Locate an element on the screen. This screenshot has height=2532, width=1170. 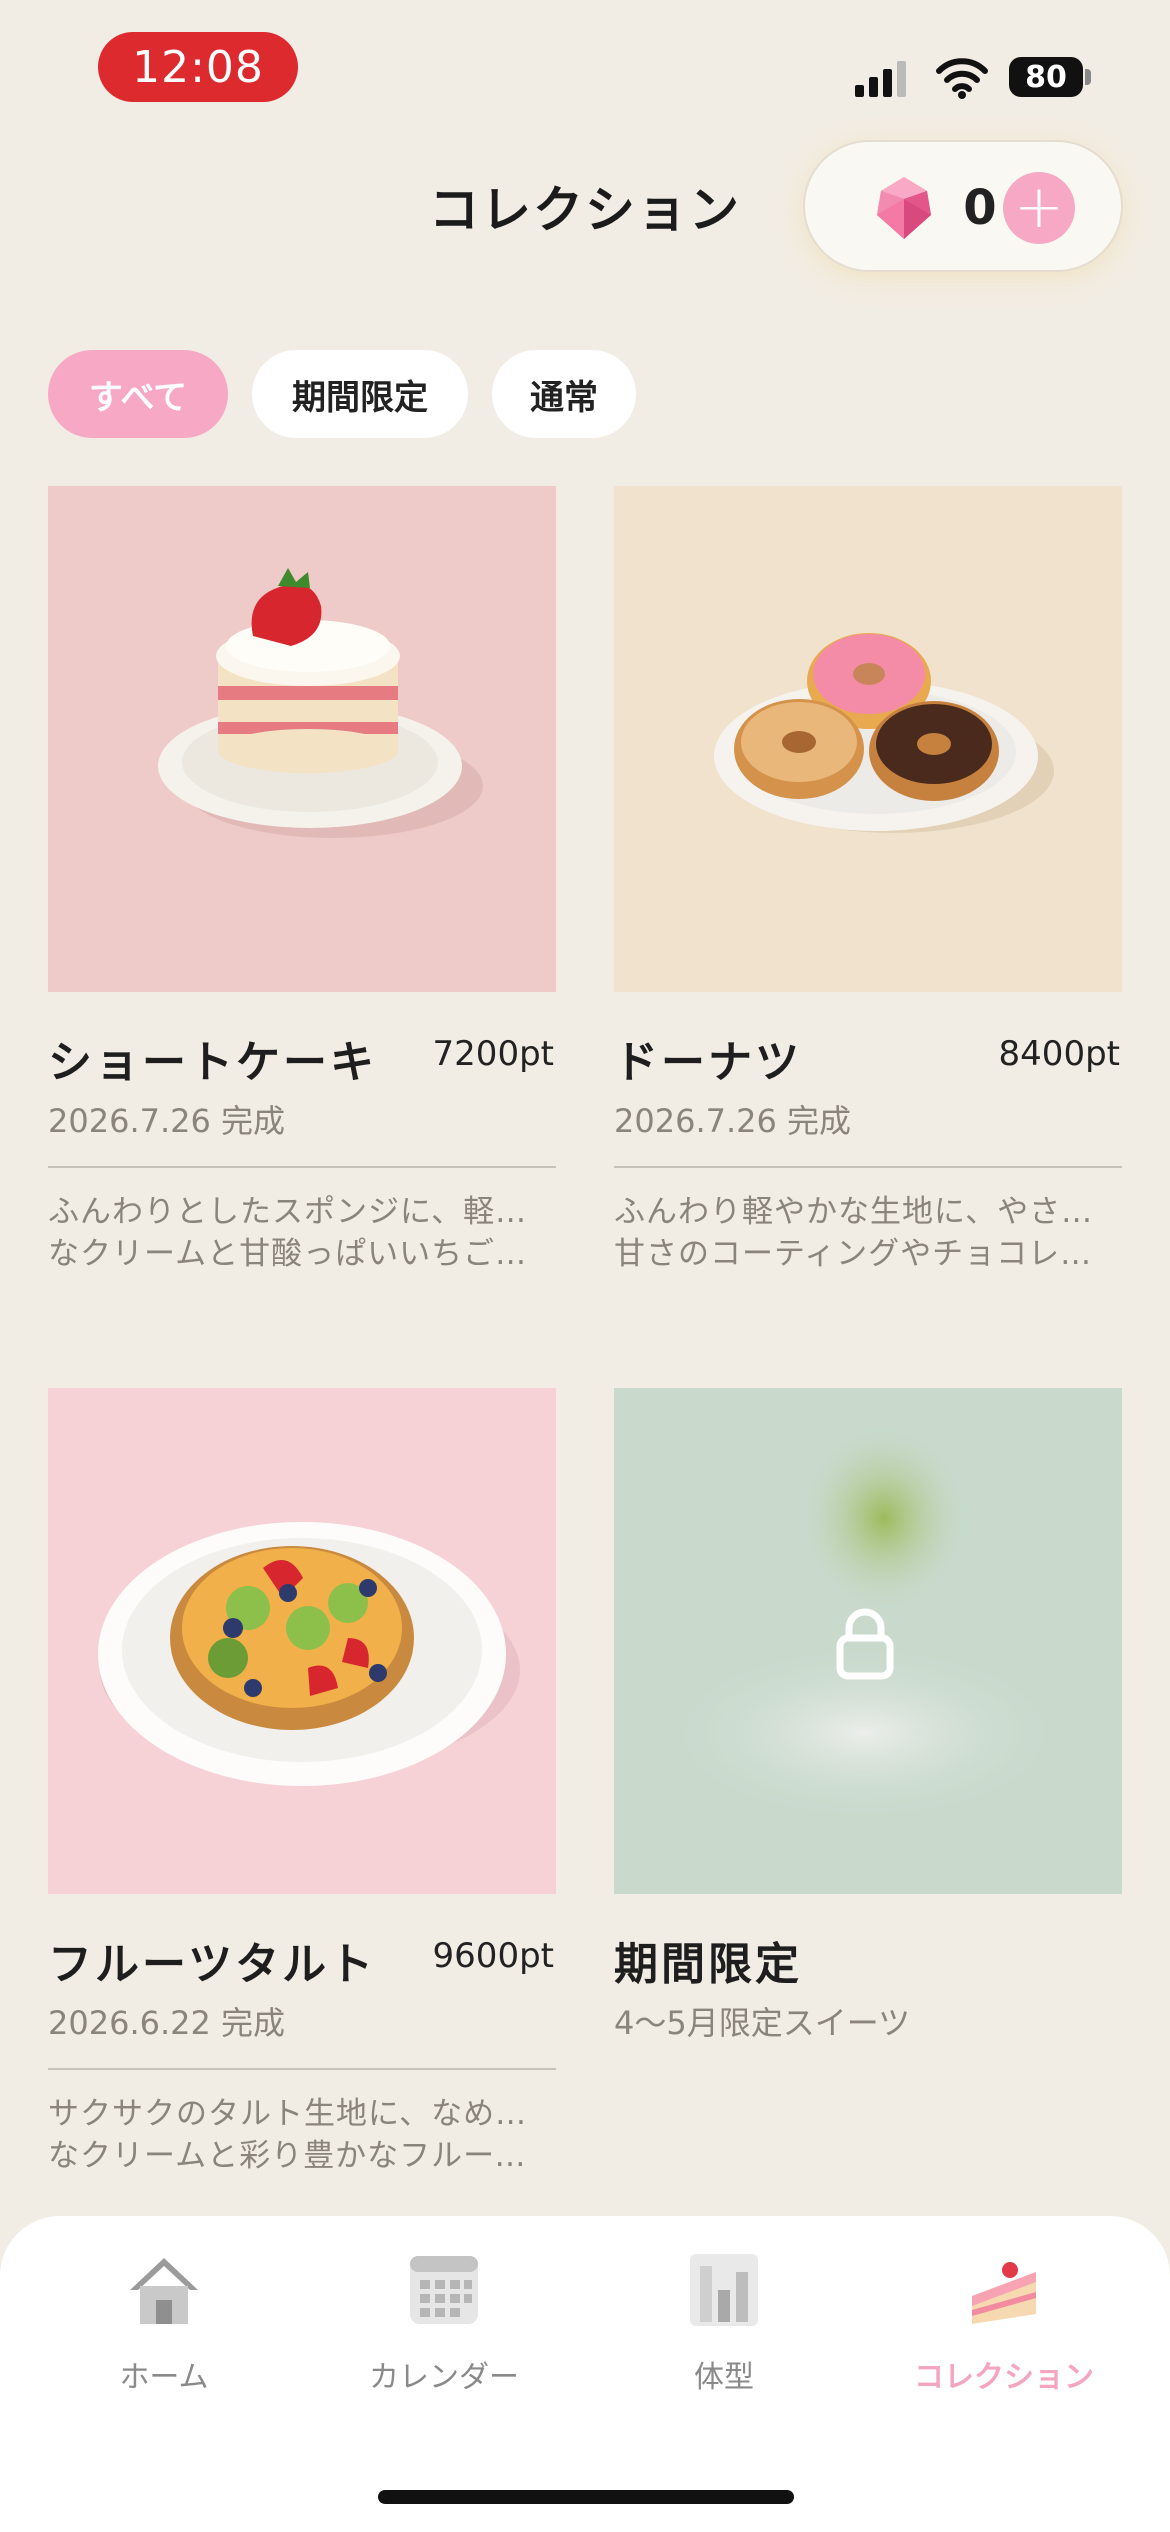
locked-image is located at coordinates (868, 1641).